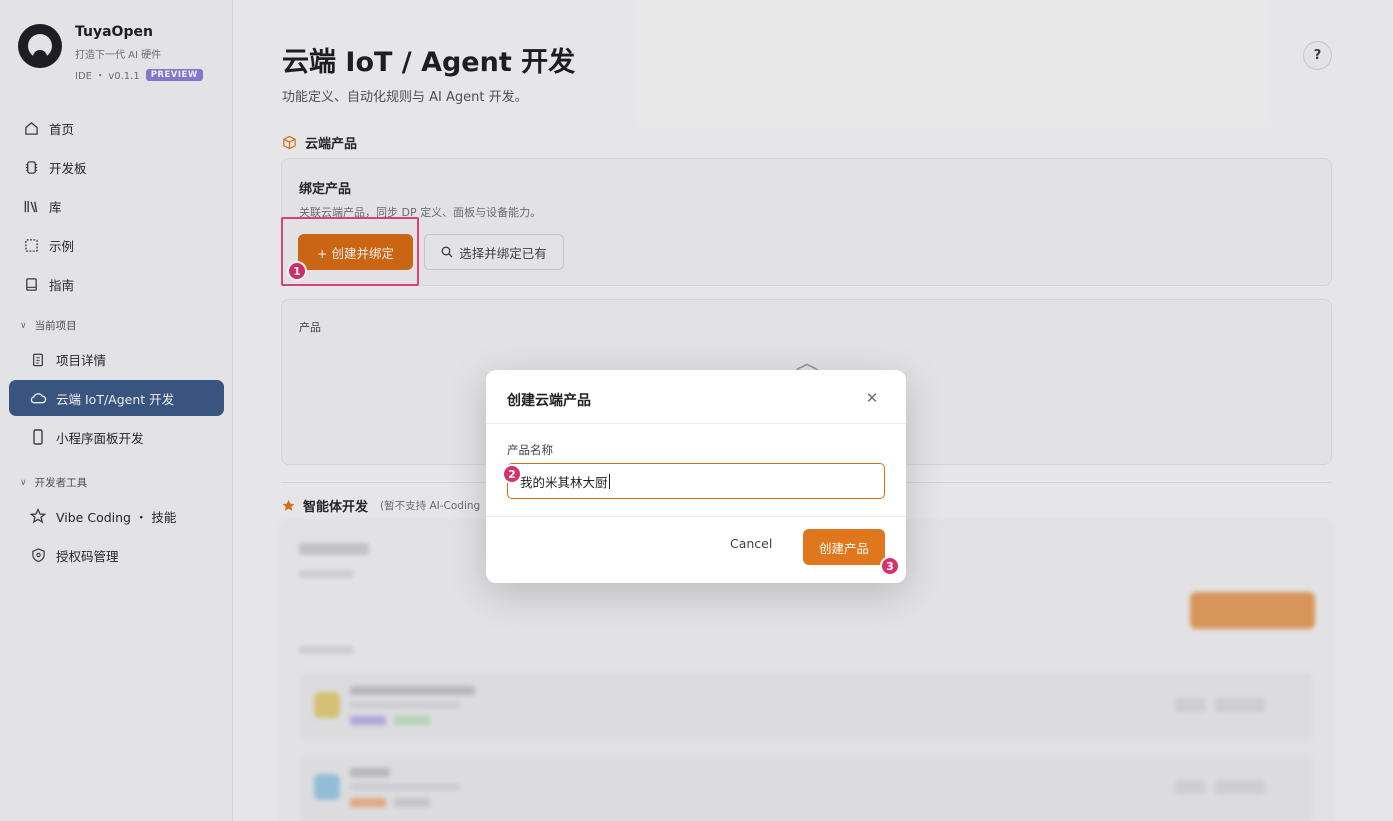 Image resolution: width=1393 pixels, height=821 pixels. I want to click on dialog-footer-divider, so click(696, 516).